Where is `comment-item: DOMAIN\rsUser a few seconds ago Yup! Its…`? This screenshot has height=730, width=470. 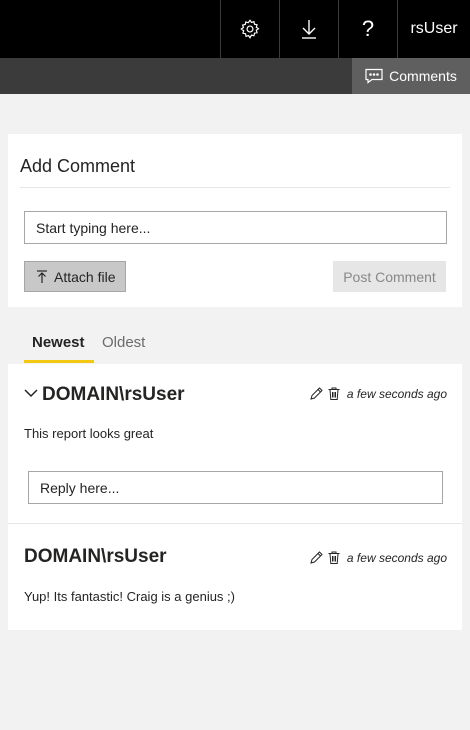
comment-item: DOMAIN\rsUser a few seconds ago Yup! Its… is located at coordinates (235, 577).